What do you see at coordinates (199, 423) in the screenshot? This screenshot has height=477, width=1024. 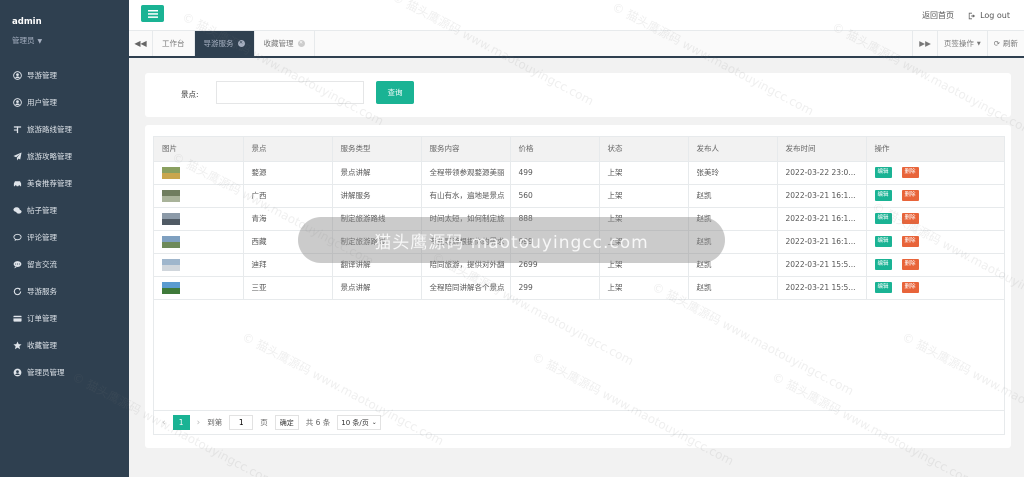 I see `next-page-icon: ›` at bounding box center [199, 423].